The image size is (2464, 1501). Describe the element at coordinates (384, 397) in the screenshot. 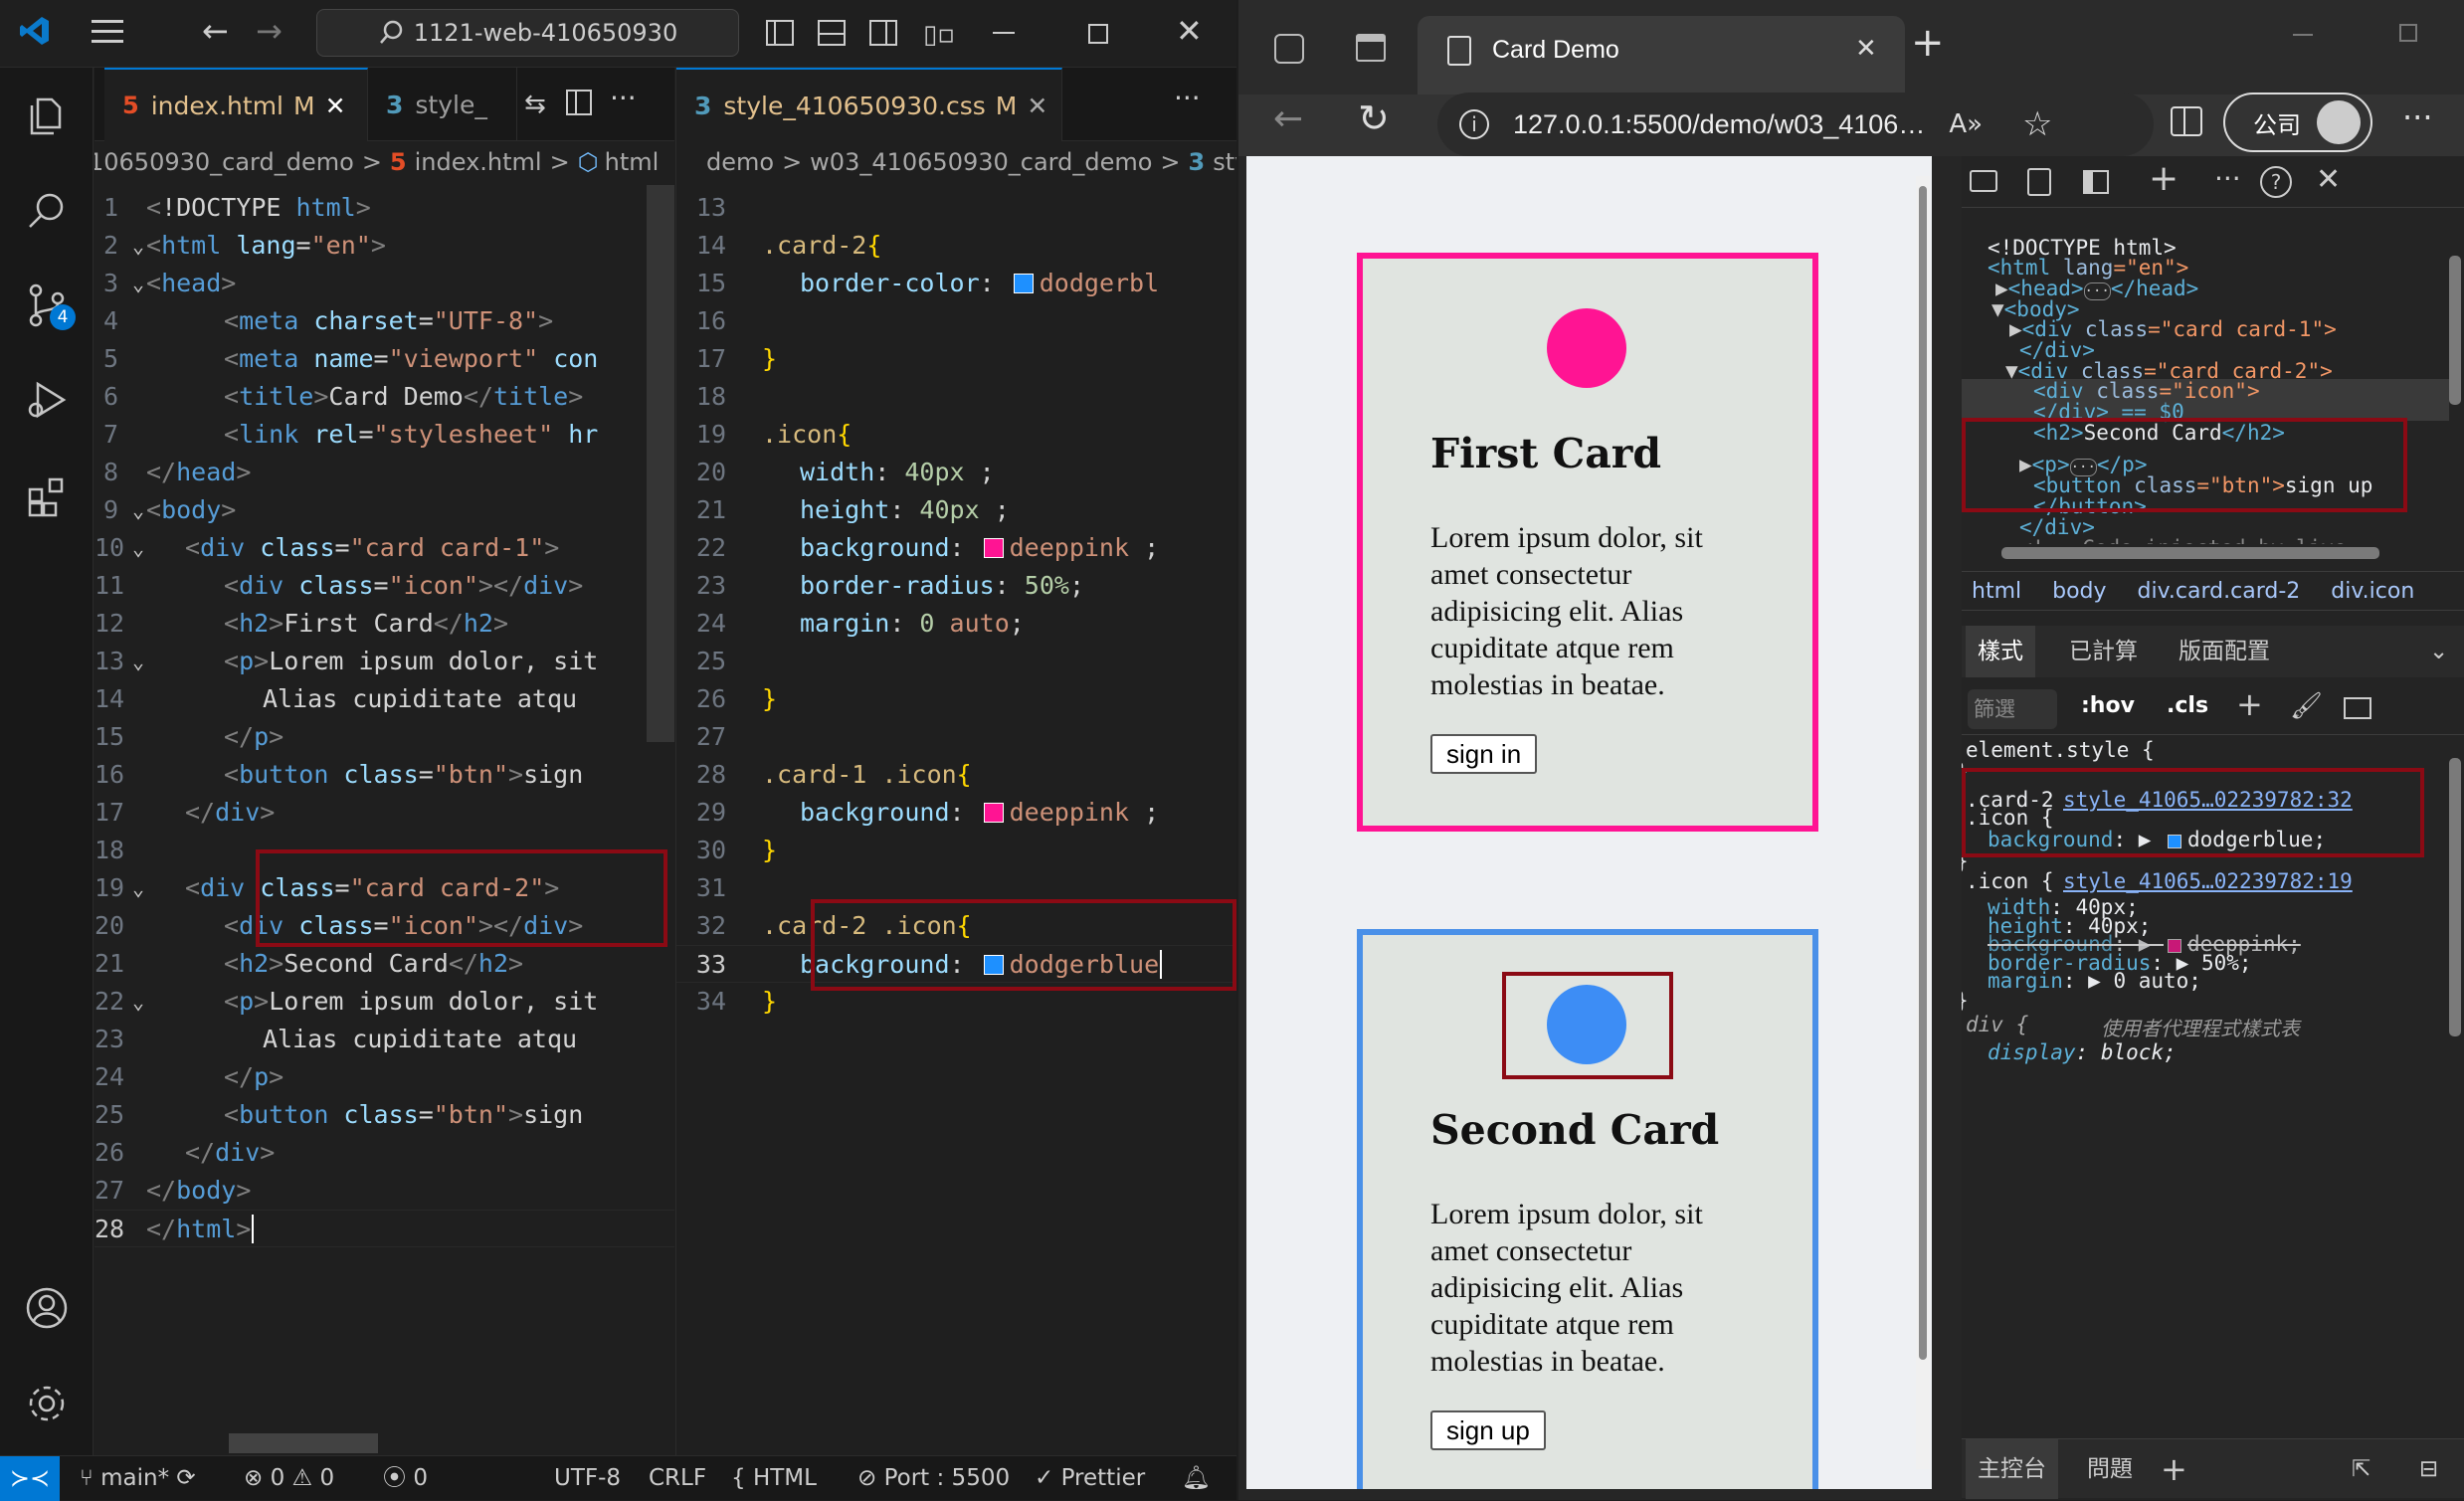

I see `code-line: 6 <title>Card Demo</title>` at that location.